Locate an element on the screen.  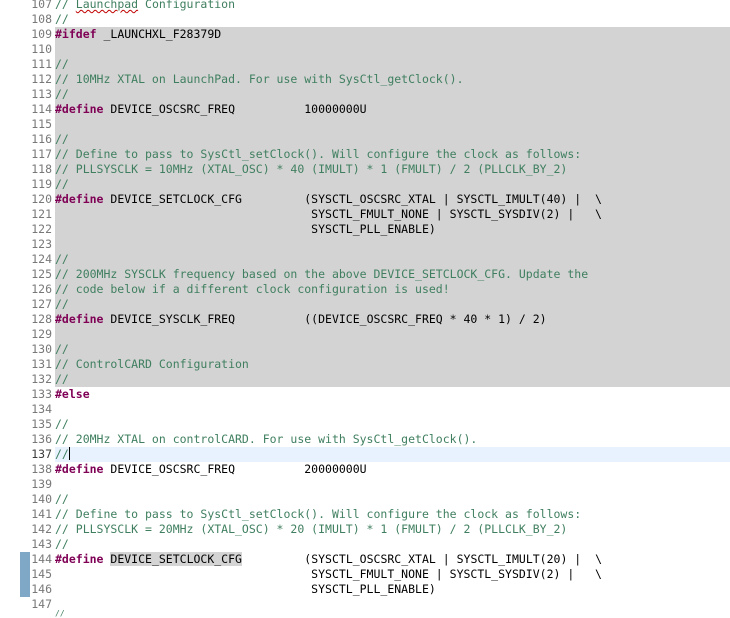
code-line: 138 #define DEVICE_OSCSRC_FREQ 20000000U is located at coordinates (365, 469).